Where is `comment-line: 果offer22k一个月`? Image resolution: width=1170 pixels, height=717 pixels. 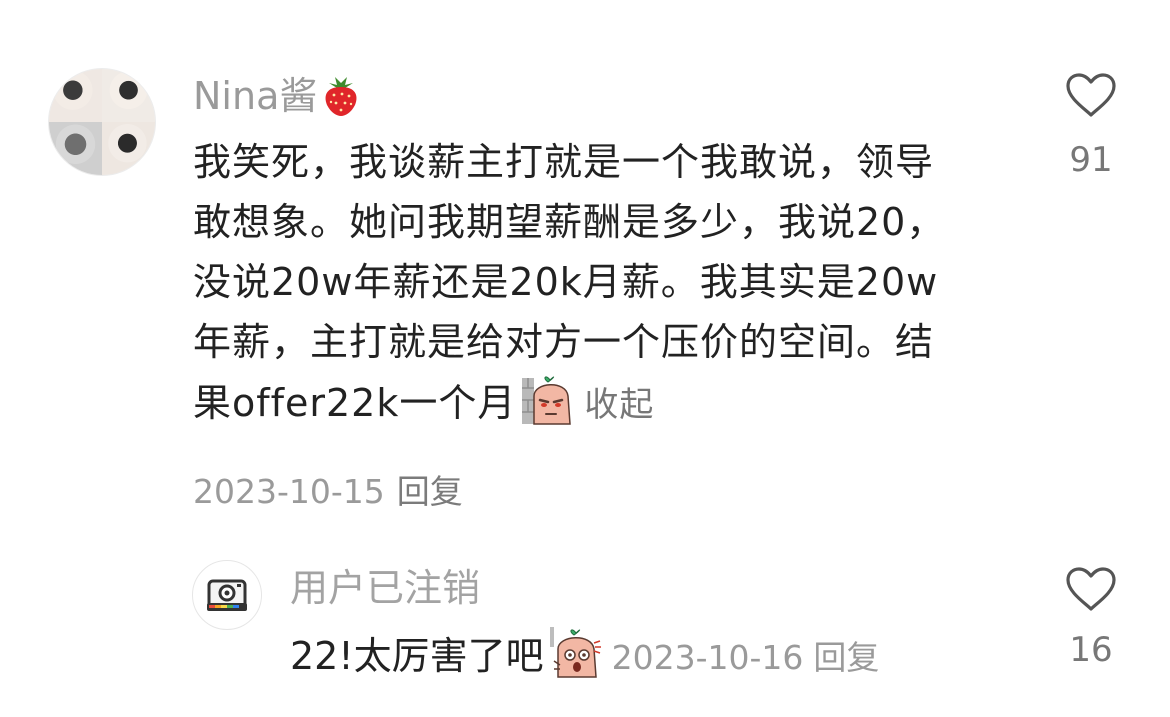
comment-line: 果offer22k一个月 is located at coordinates (355, 403).